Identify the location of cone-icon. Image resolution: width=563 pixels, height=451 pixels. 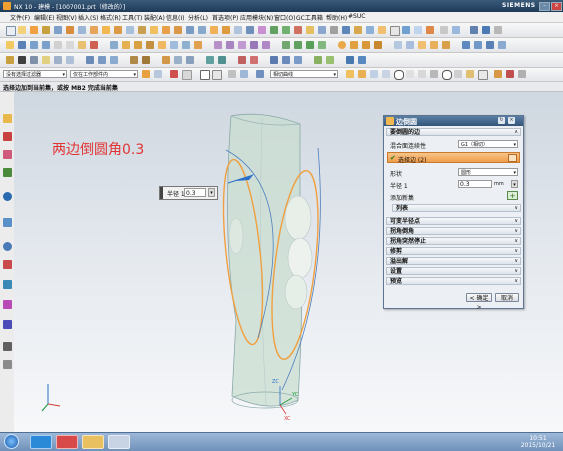
(378, 45).